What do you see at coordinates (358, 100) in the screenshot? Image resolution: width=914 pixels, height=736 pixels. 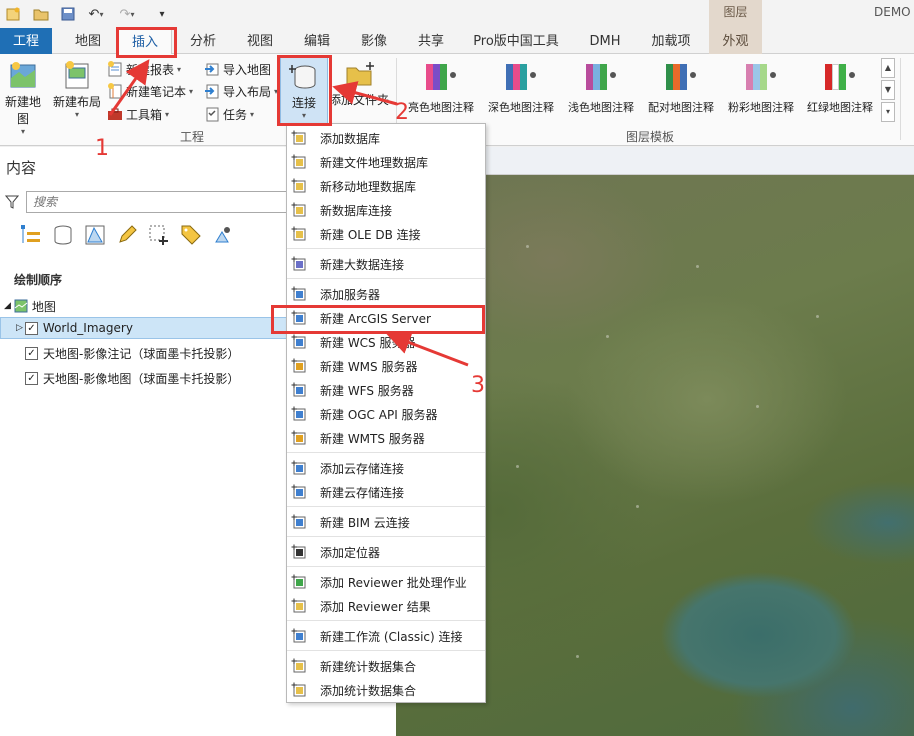 I see `add-folder-label: 添加文件夹` at bounding box center [358, 100].